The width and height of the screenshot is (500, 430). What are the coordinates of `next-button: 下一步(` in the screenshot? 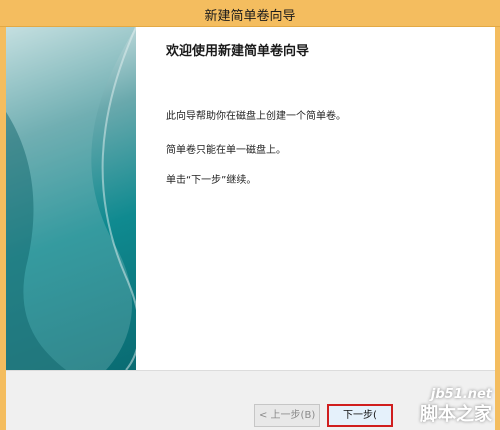 It's located at (360, 415).